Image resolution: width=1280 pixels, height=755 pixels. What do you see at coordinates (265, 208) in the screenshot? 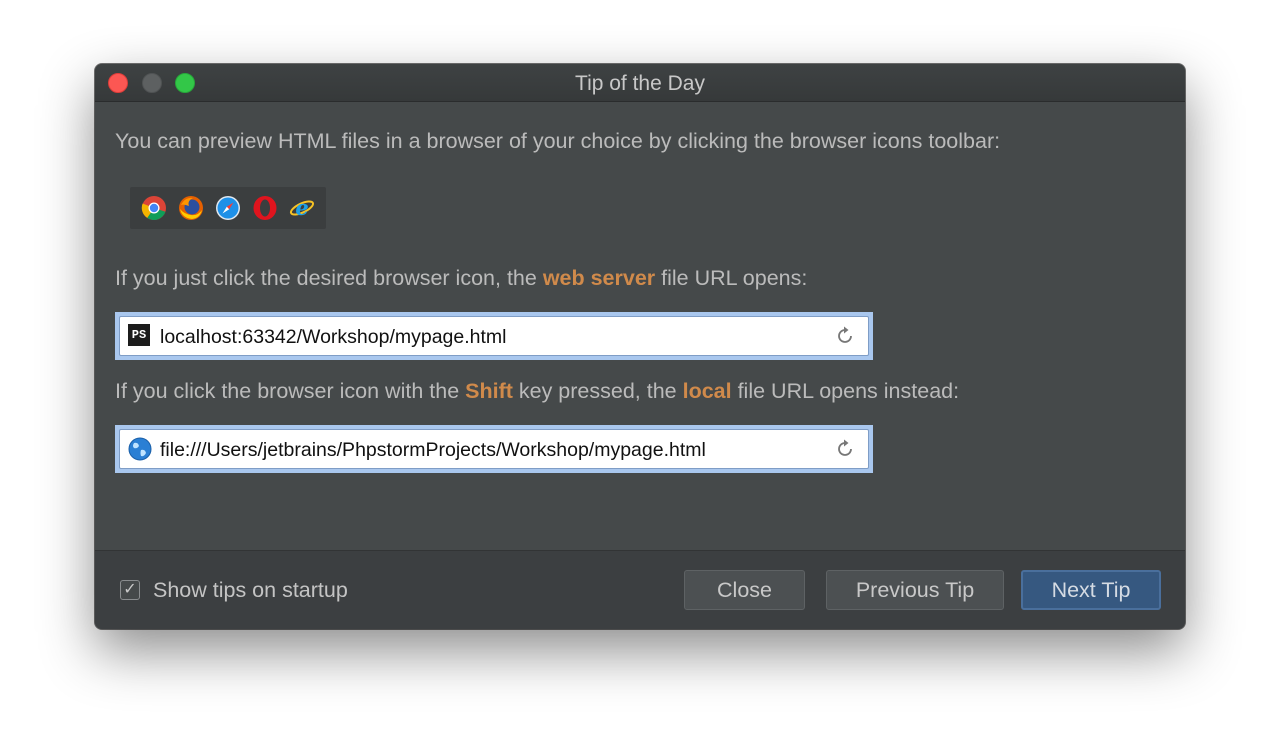
I see `opera-icon` at bounding box center [265, 208].